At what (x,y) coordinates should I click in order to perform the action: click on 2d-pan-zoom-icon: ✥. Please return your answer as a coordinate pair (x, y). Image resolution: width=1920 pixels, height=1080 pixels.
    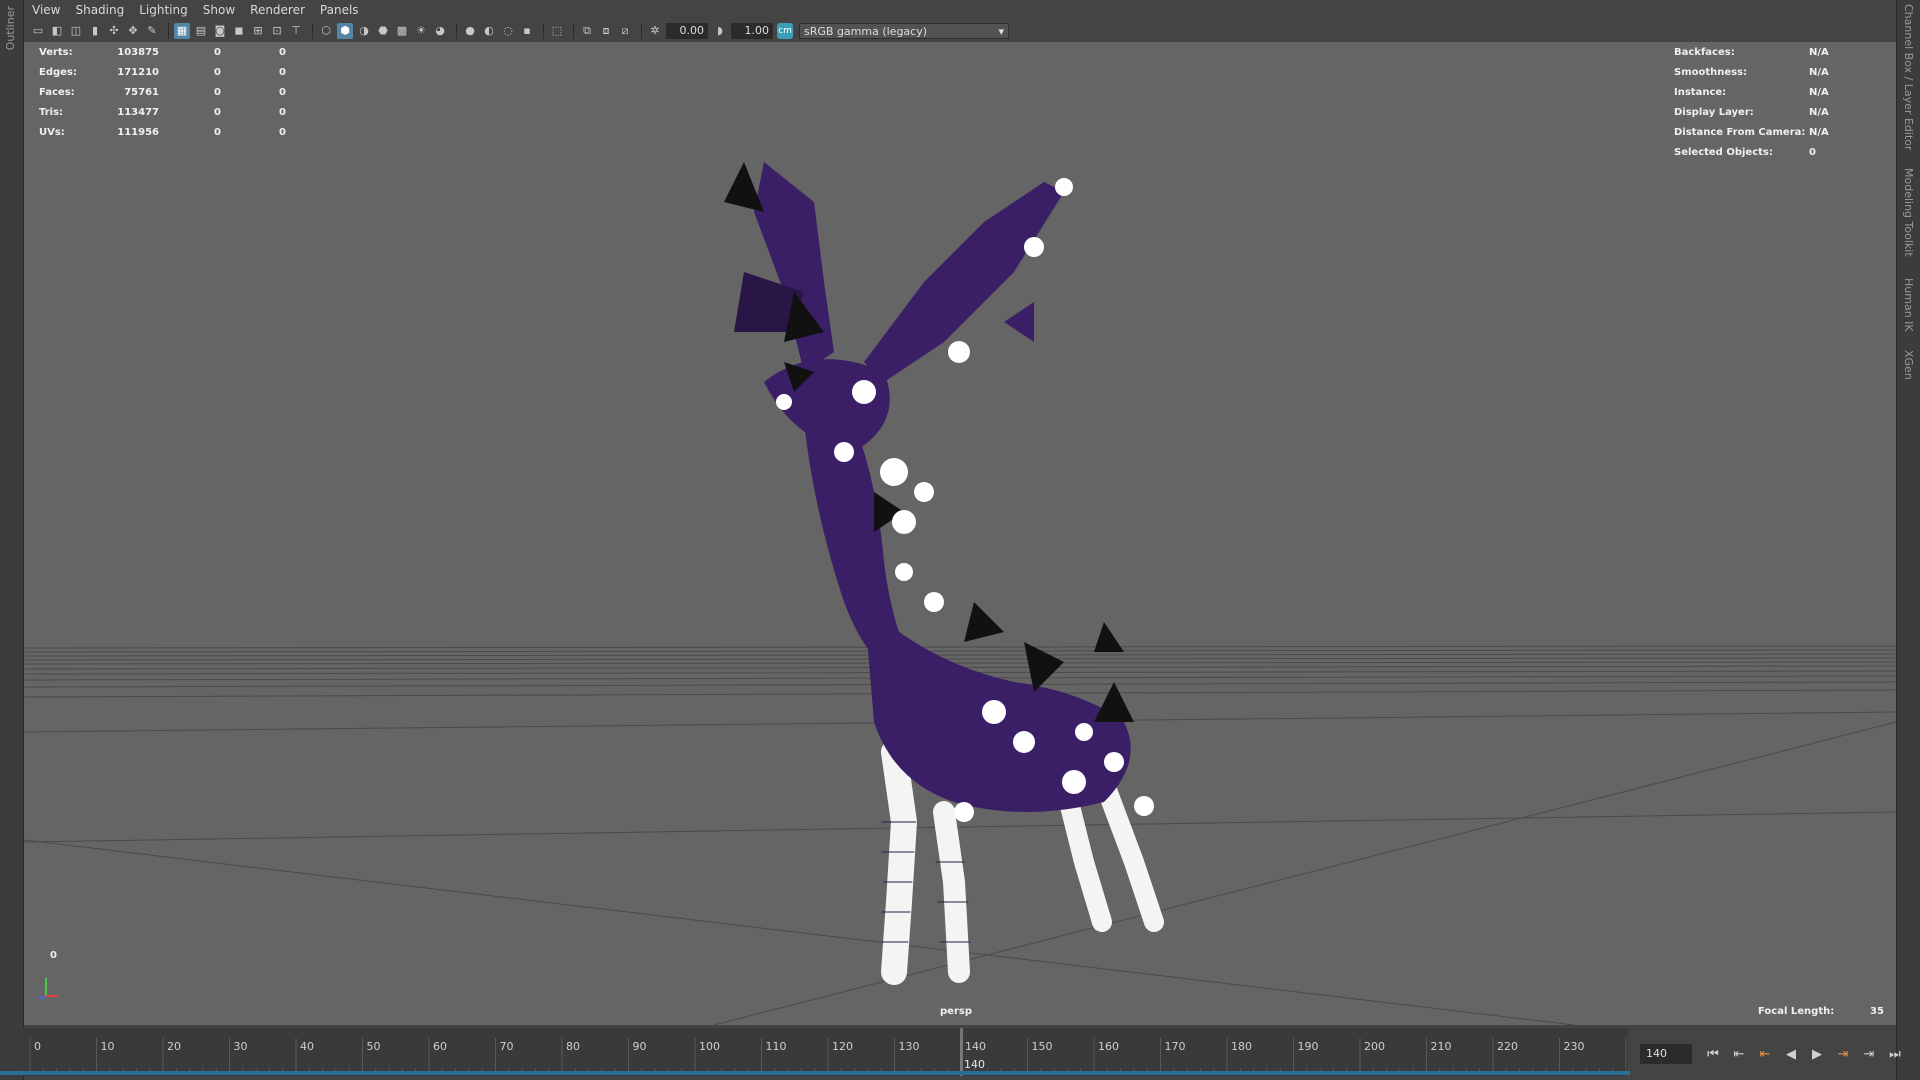
    Looking at the image, I should click on (133, 31).